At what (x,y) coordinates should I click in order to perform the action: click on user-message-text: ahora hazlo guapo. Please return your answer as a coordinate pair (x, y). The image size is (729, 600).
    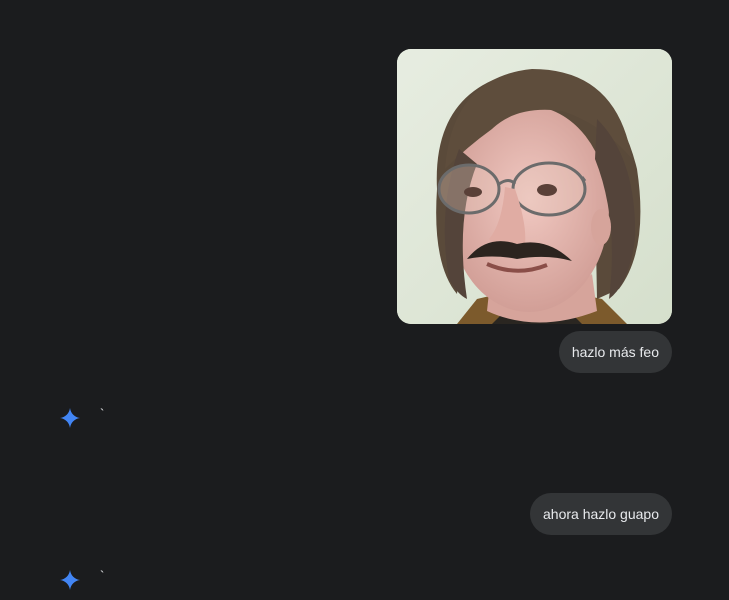
    Looking at the image, I should click on (601, 514).